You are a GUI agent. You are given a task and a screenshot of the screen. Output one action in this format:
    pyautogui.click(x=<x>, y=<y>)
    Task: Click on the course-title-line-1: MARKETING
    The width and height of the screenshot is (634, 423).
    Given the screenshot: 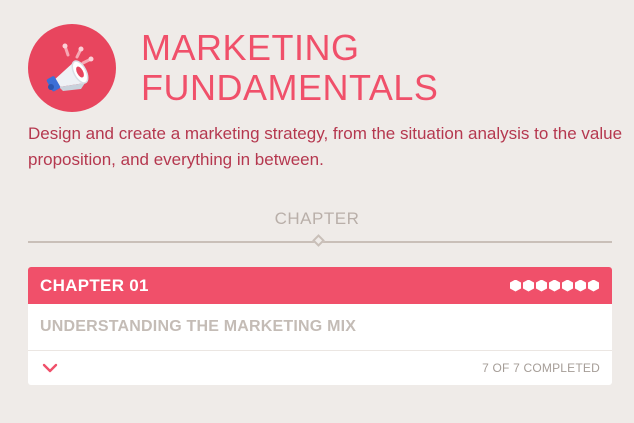 What is the action you would take?
    pyautogui.click(x=250, y=47)
    